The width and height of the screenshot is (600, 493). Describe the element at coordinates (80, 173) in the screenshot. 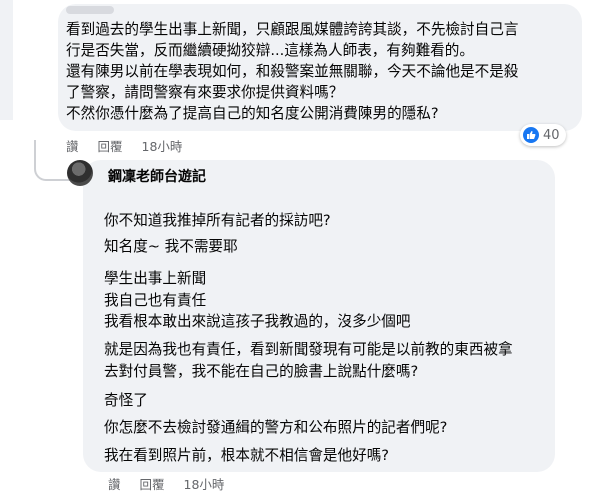

I see `author-avatar` at that location.